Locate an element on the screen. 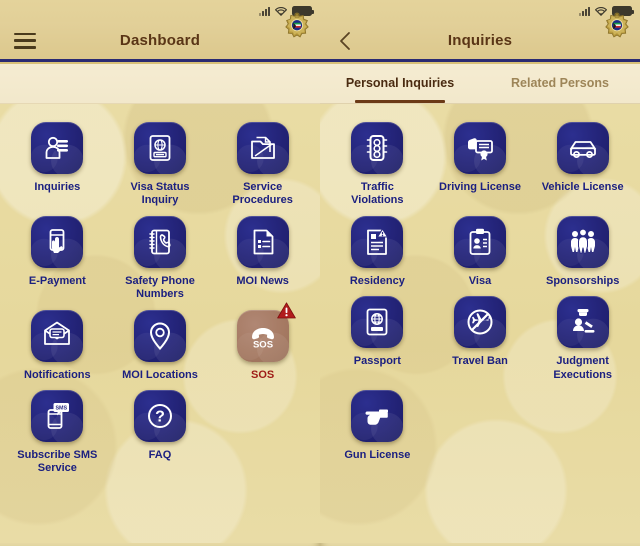 The width and height of the screenshot is (640, 546). page-title: Inquiries is located at coordinates (480, 40).